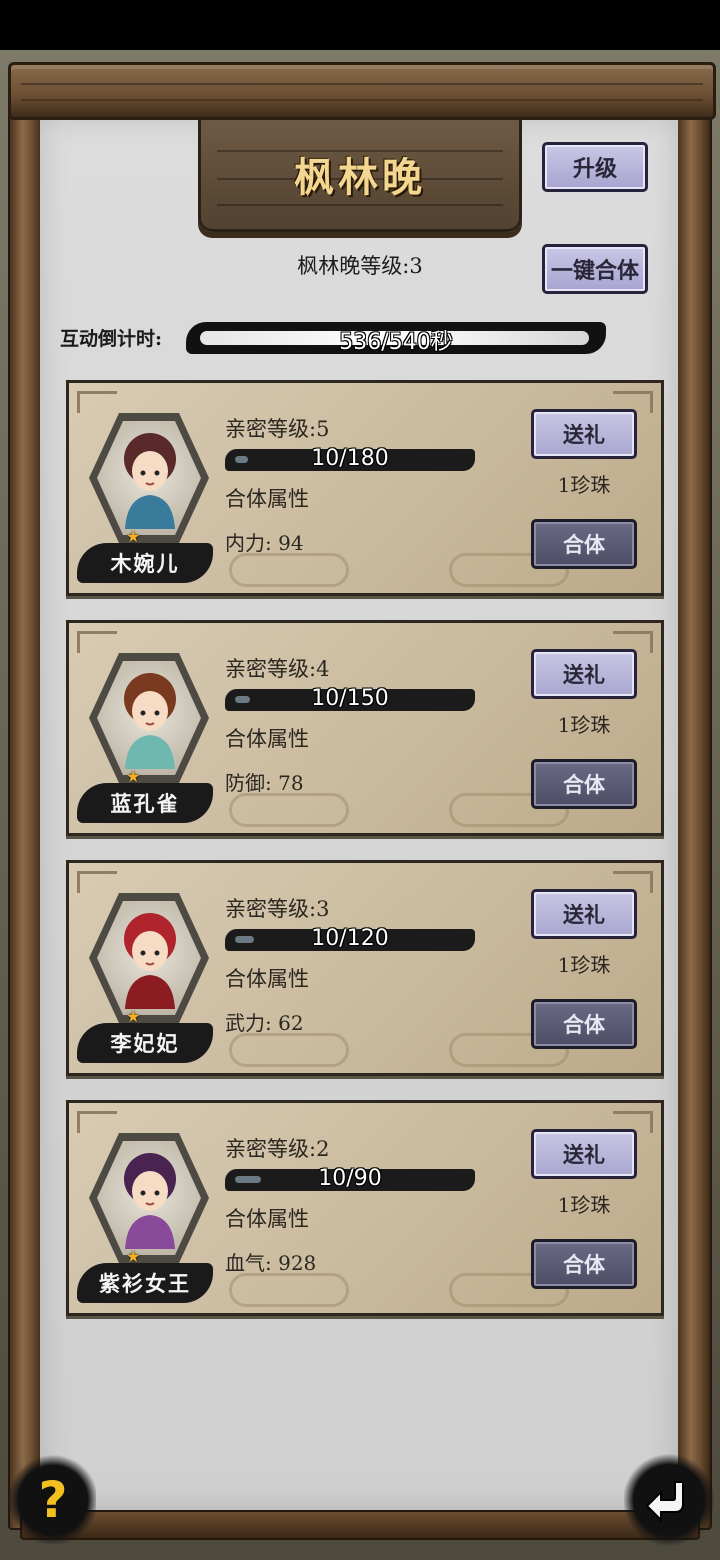  Describe the element at coordinates (145, 803) in the screenshot. I see `character-name: 蓝孔雀` at that location.